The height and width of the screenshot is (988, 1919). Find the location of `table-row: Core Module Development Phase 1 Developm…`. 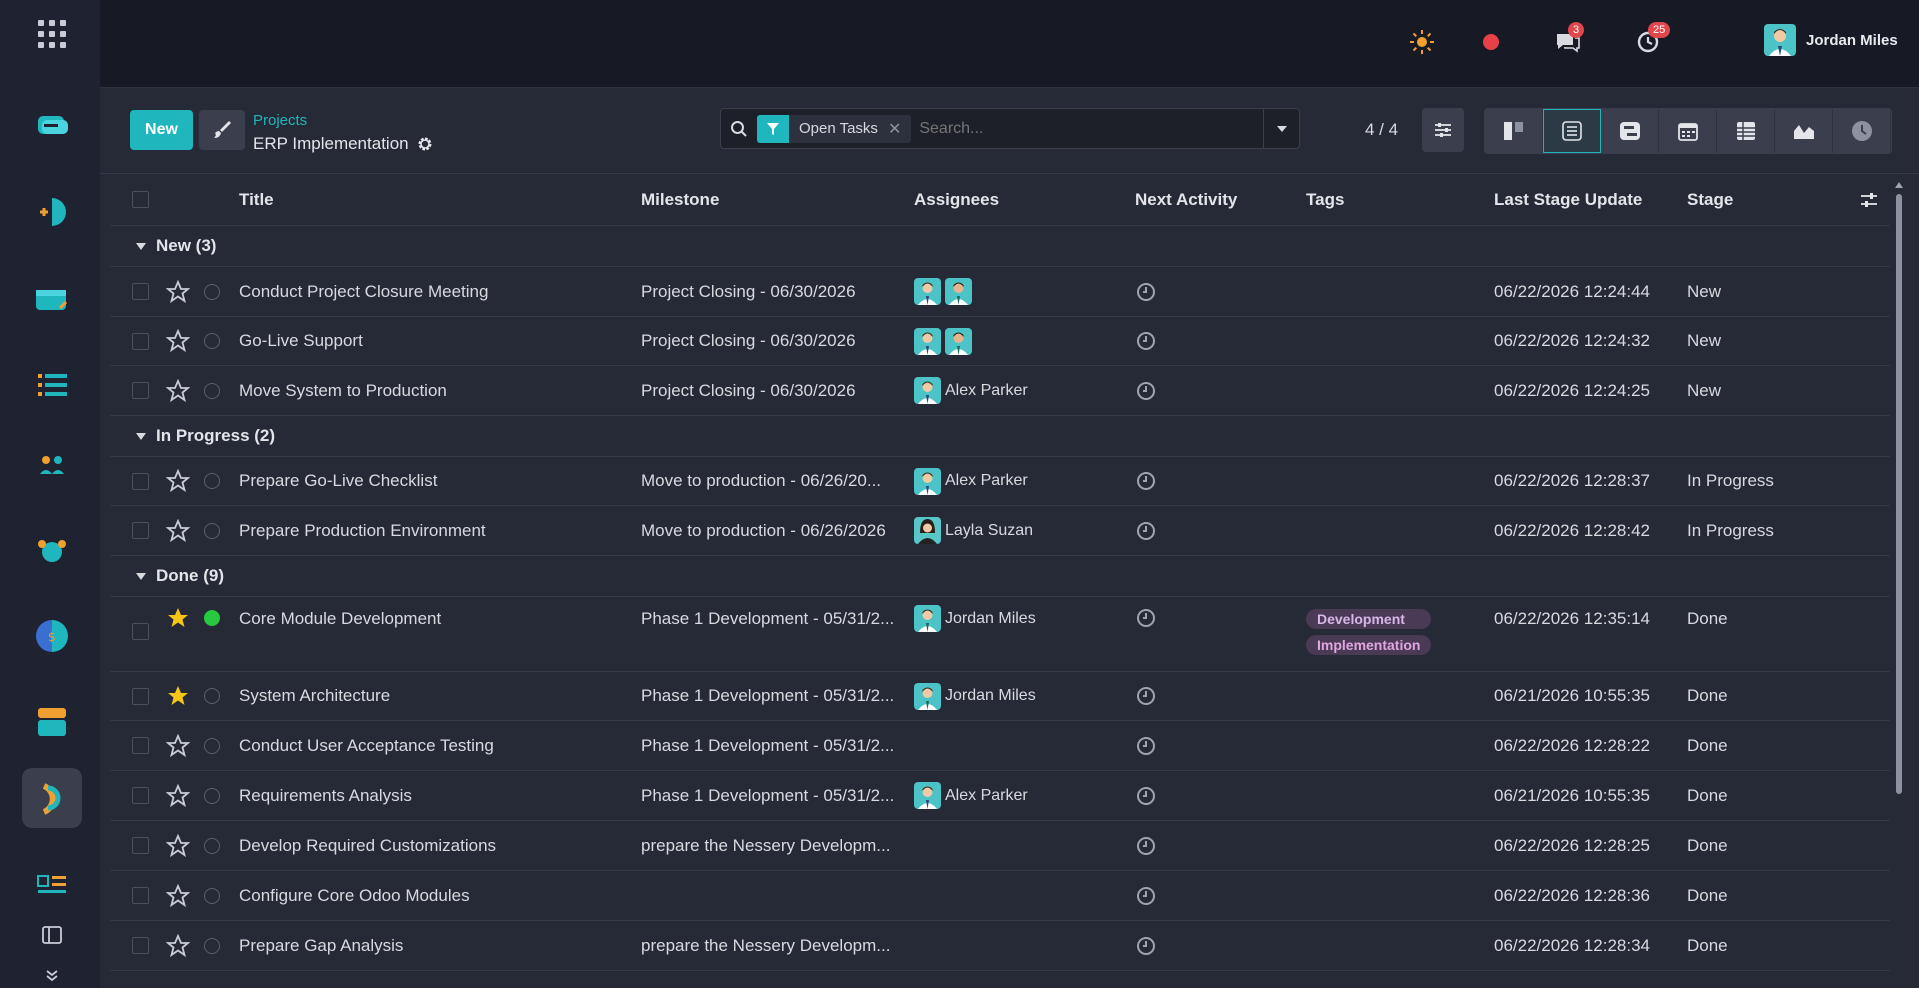

table-row: Core Module Development Phase 1 Developm… is located at coordinates (1000, 634).